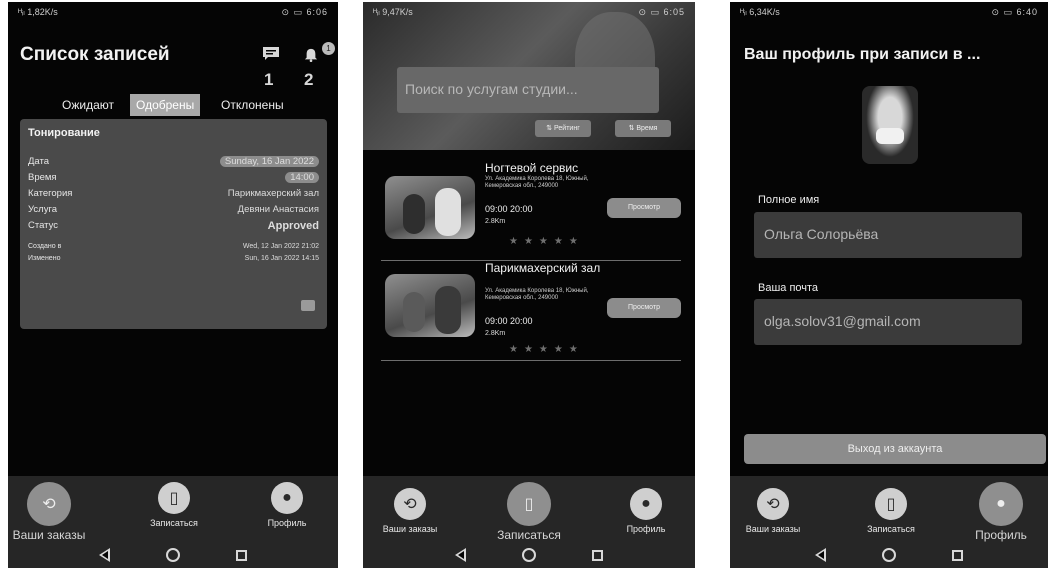 The height and width of the screenshot is (571, 1053). I want to click on row-value: Wed, 12 Jan 2022 21:02, so click(280, 246).